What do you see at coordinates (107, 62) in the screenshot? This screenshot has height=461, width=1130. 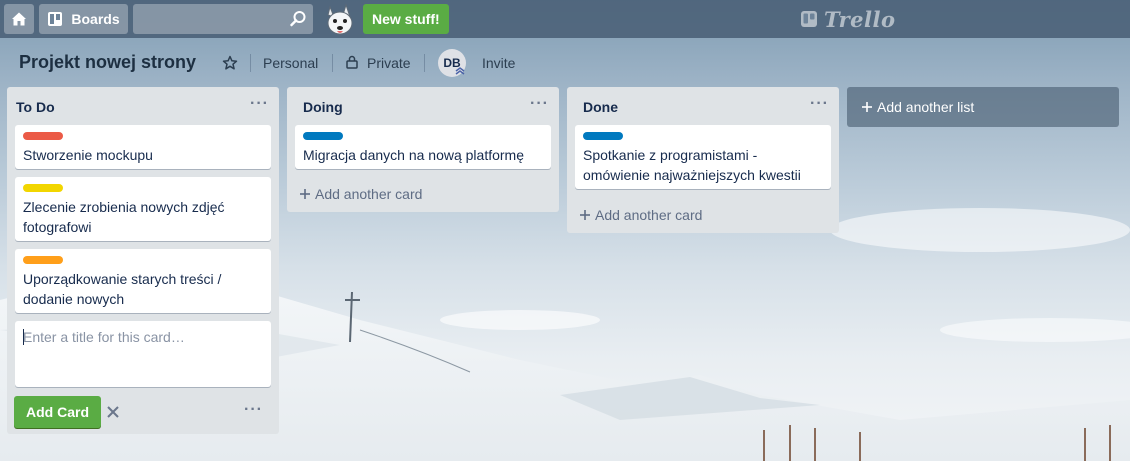 I see `board-title: Projekt nowej strony` at bounding box center [107, 62].